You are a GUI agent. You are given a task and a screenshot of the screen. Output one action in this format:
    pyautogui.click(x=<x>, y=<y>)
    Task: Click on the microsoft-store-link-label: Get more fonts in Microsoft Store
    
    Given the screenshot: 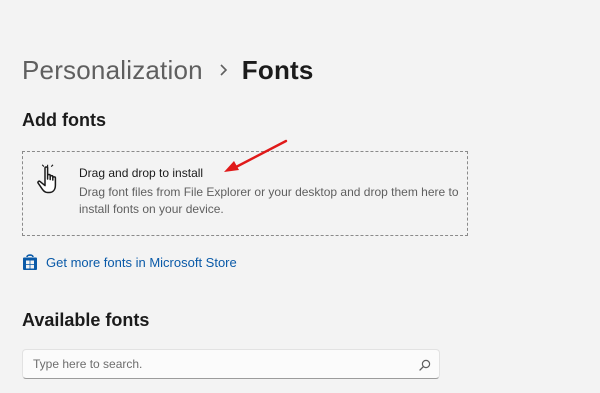 What is the action you would take?
    pyautogui.click(x=141, y=262)
    